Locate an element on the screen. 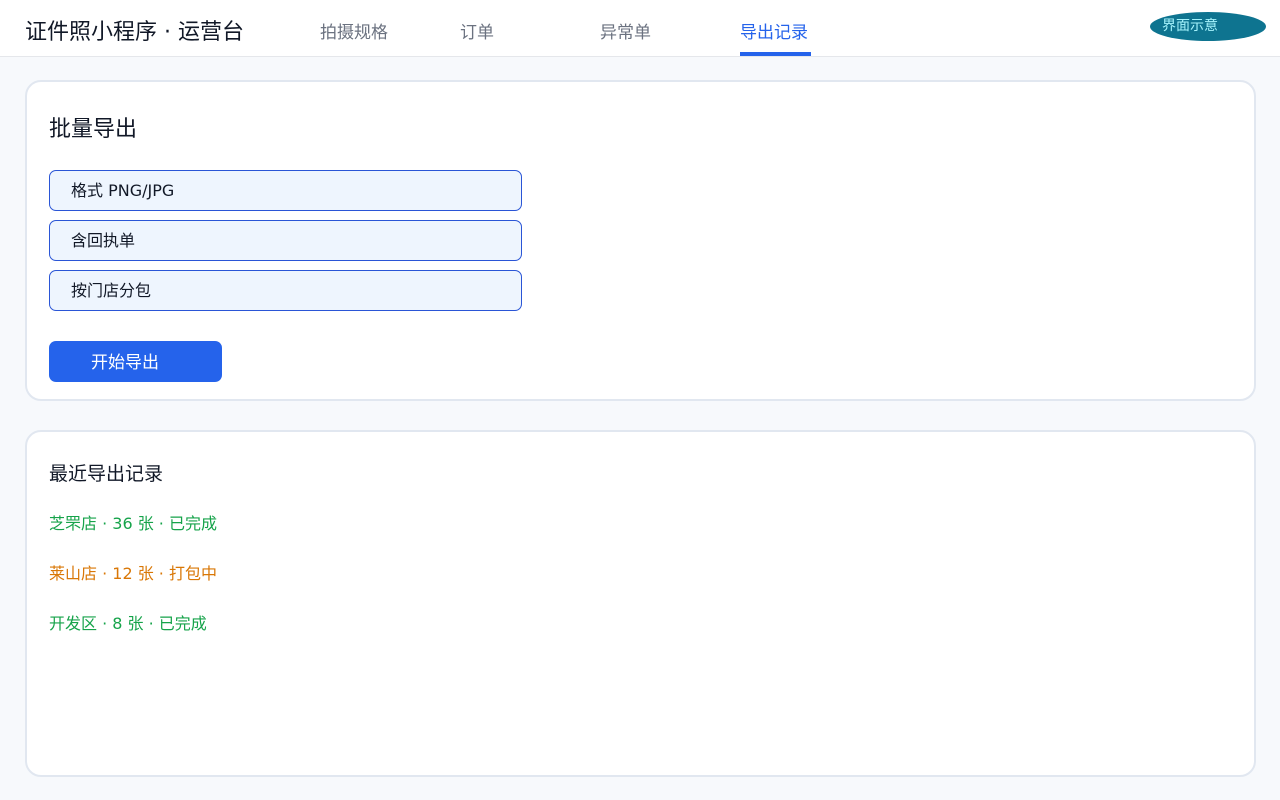 The height and width of the screenshot is (800, 1280). option-format: 格式 PNG/JPG is located at coordinates (285, 190).